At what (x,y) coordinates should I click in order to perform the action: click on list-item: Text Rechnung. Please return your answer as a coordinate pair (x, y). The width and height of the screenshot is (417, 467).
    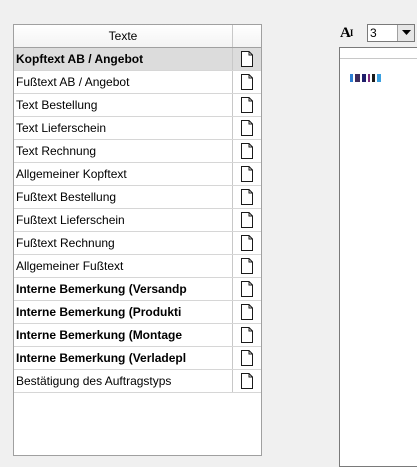
    Looking at the image, I should click on (137, 151).